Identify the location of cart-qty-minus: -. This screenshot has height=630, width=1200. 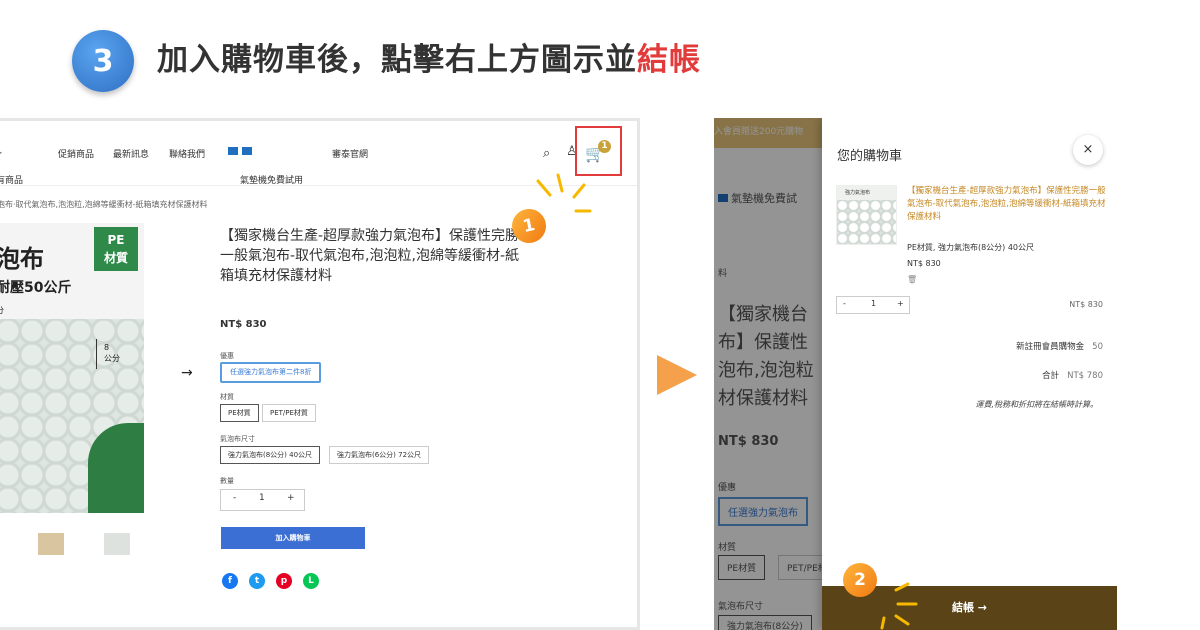
(844, 303).